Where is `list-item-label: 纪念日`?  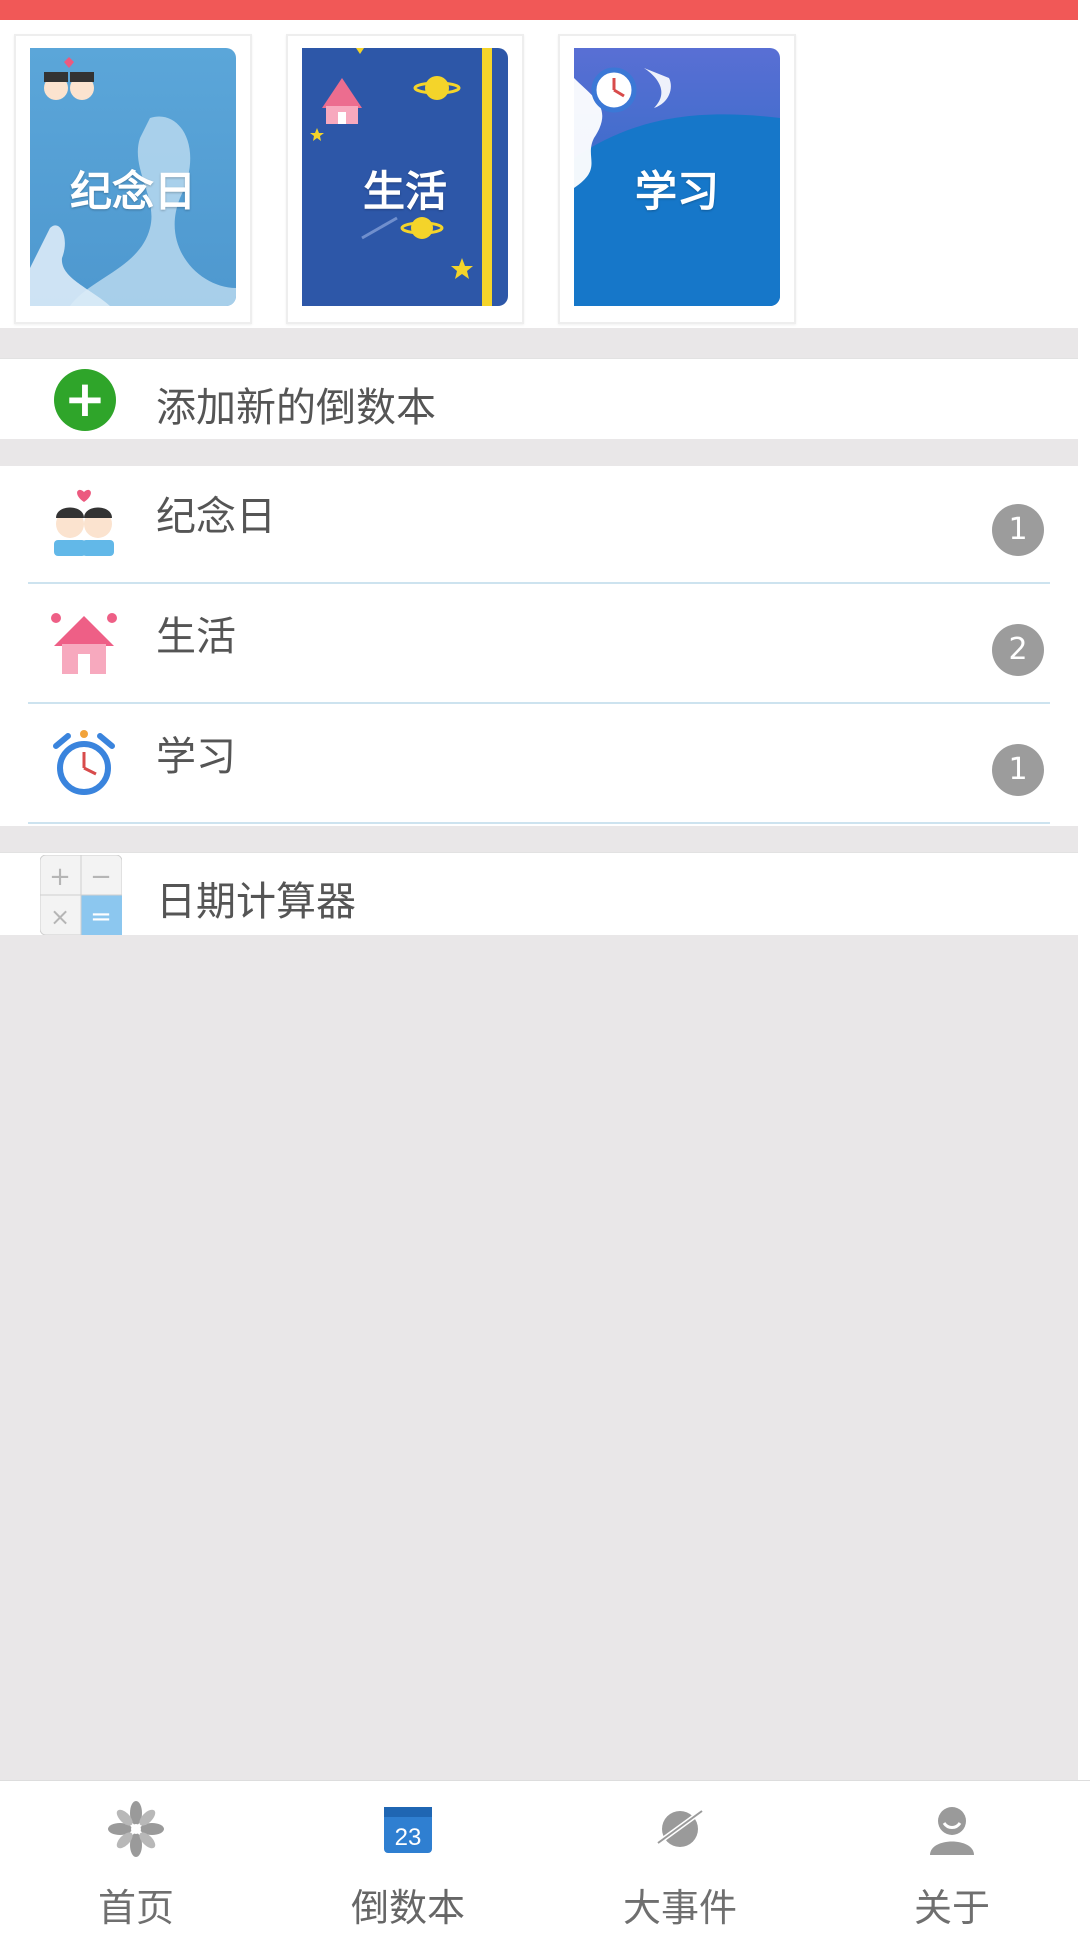 list-item-label: 纪念日 is located at coordinates (216, 517).